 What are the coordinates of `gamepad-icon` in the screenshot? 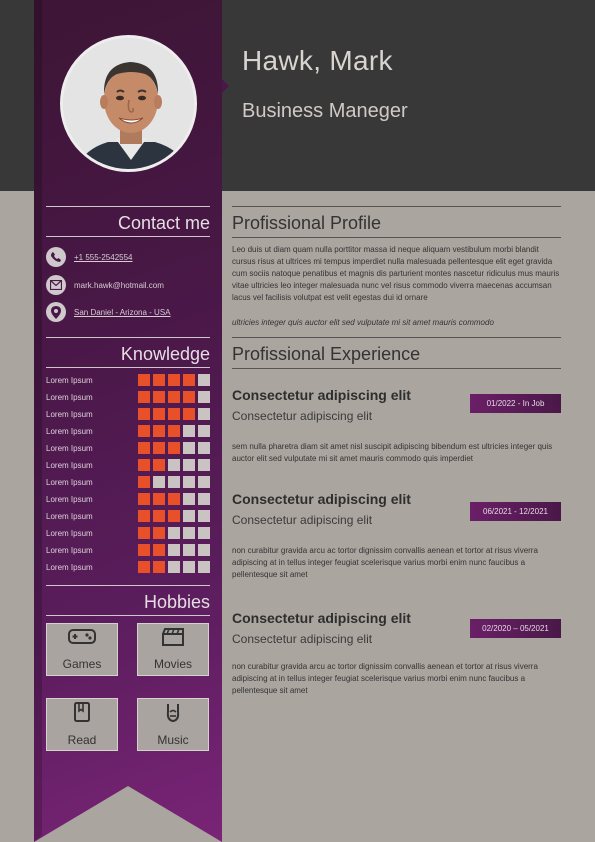 It's located at (82, 639).